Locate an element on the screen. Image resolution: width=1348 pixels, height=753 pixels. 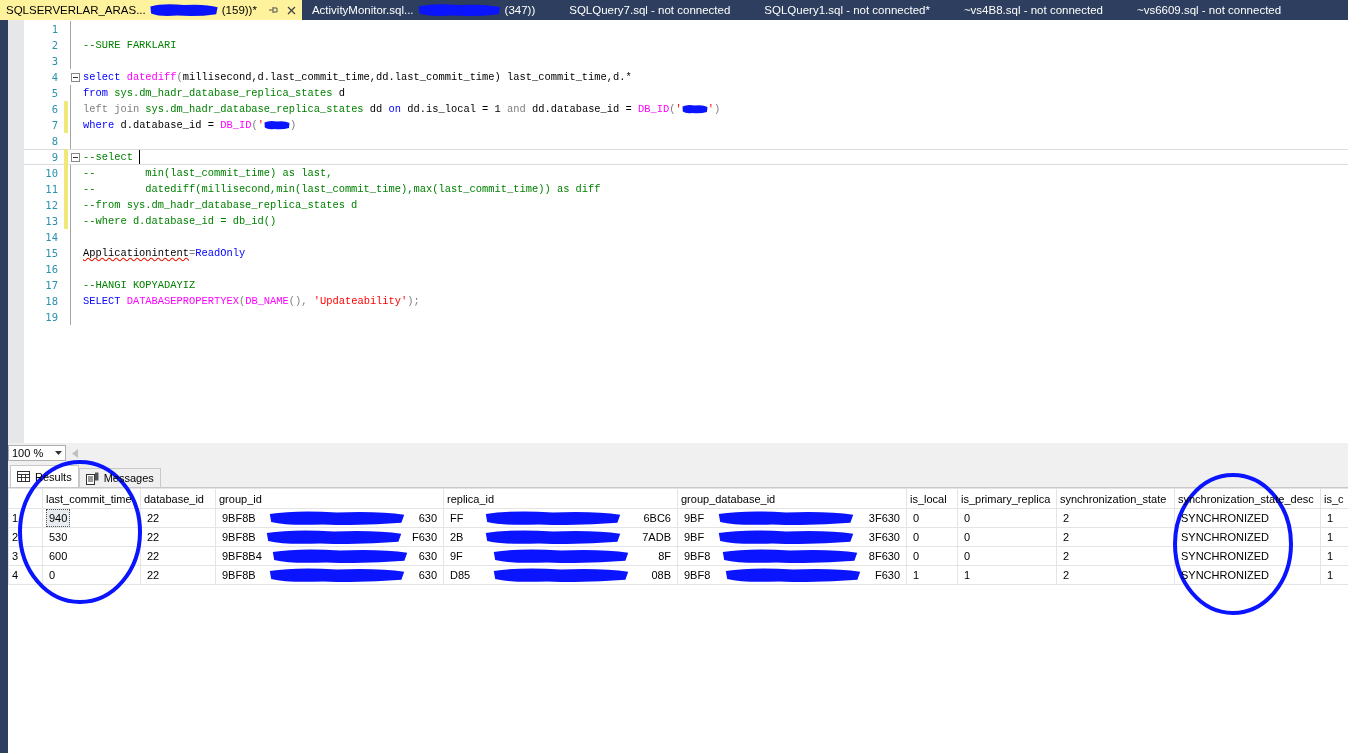
zoom-dropdown: 100 % is located at coordinates (37, 453).